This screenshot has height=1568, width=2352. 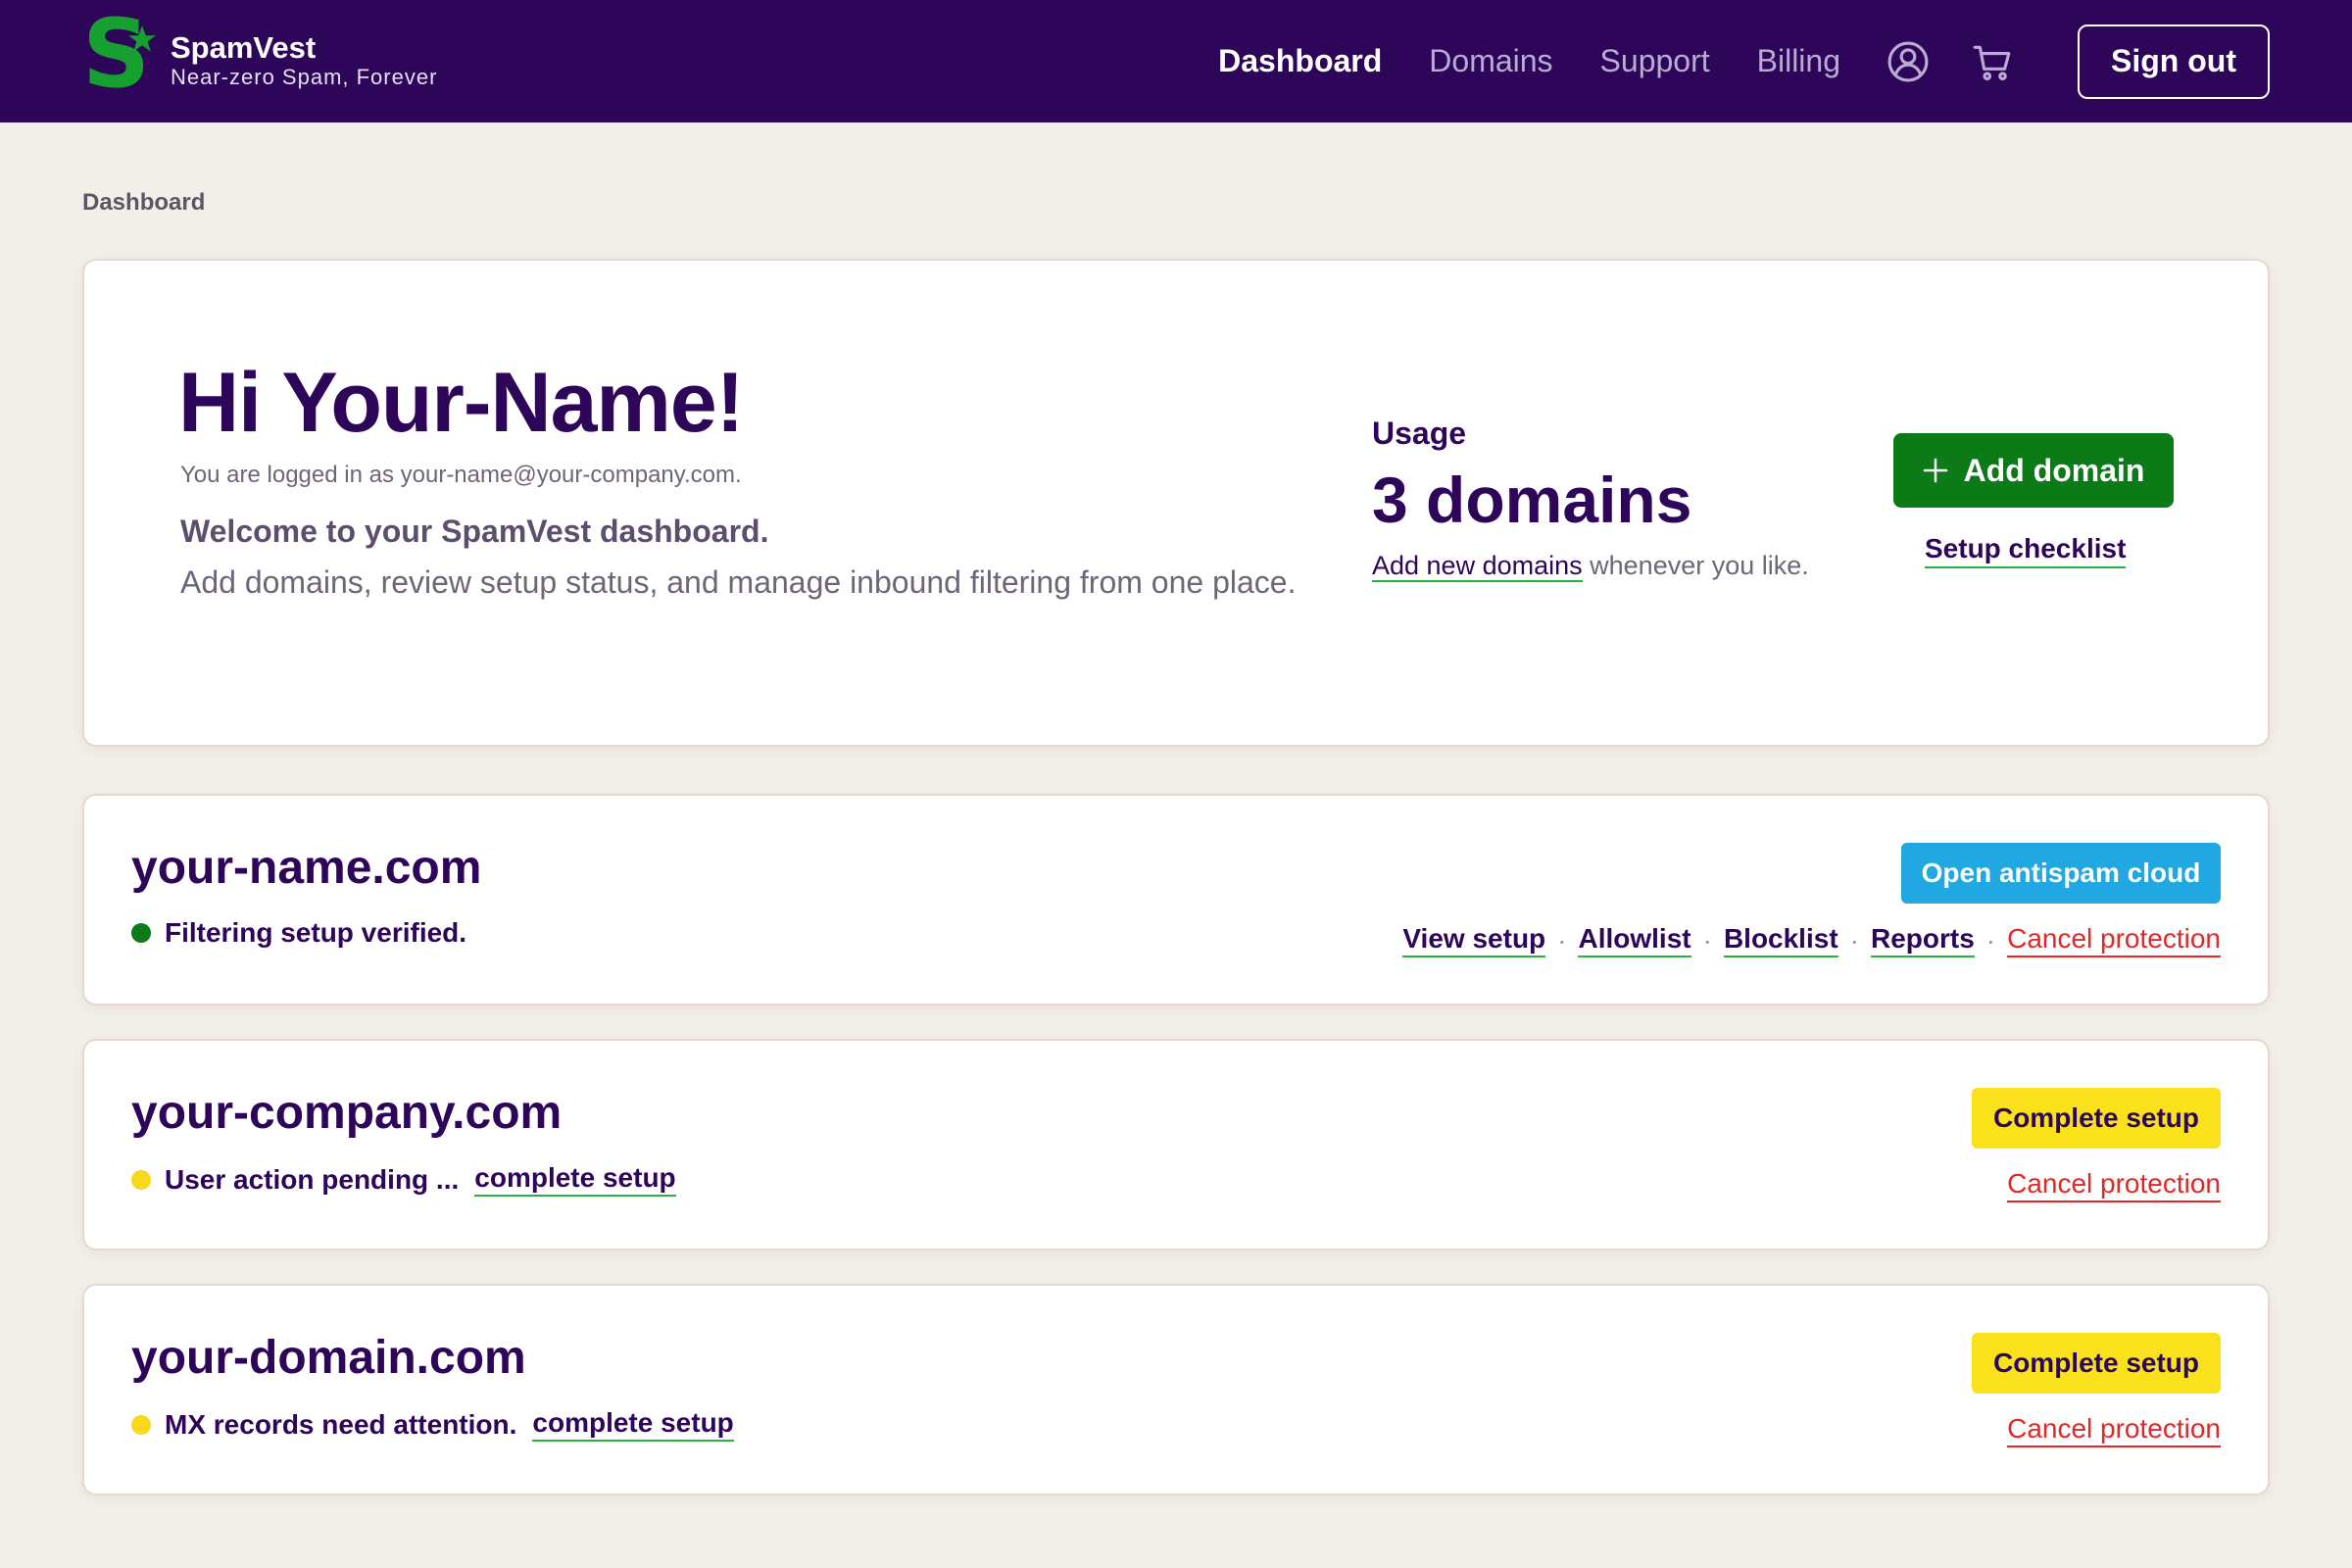 I want to click on setup-checklist-link: Setup checklist, so click(x=2026, y=550).